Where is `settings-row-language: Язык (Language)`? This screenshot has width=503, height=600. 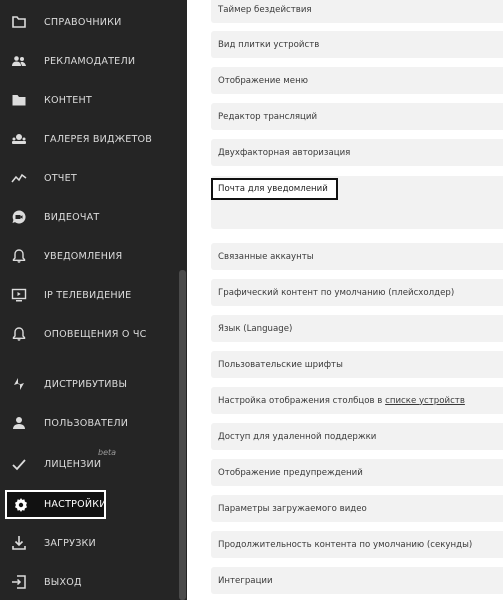 settings-row-language: Язык (Language) is located at coordinates (357, 328).